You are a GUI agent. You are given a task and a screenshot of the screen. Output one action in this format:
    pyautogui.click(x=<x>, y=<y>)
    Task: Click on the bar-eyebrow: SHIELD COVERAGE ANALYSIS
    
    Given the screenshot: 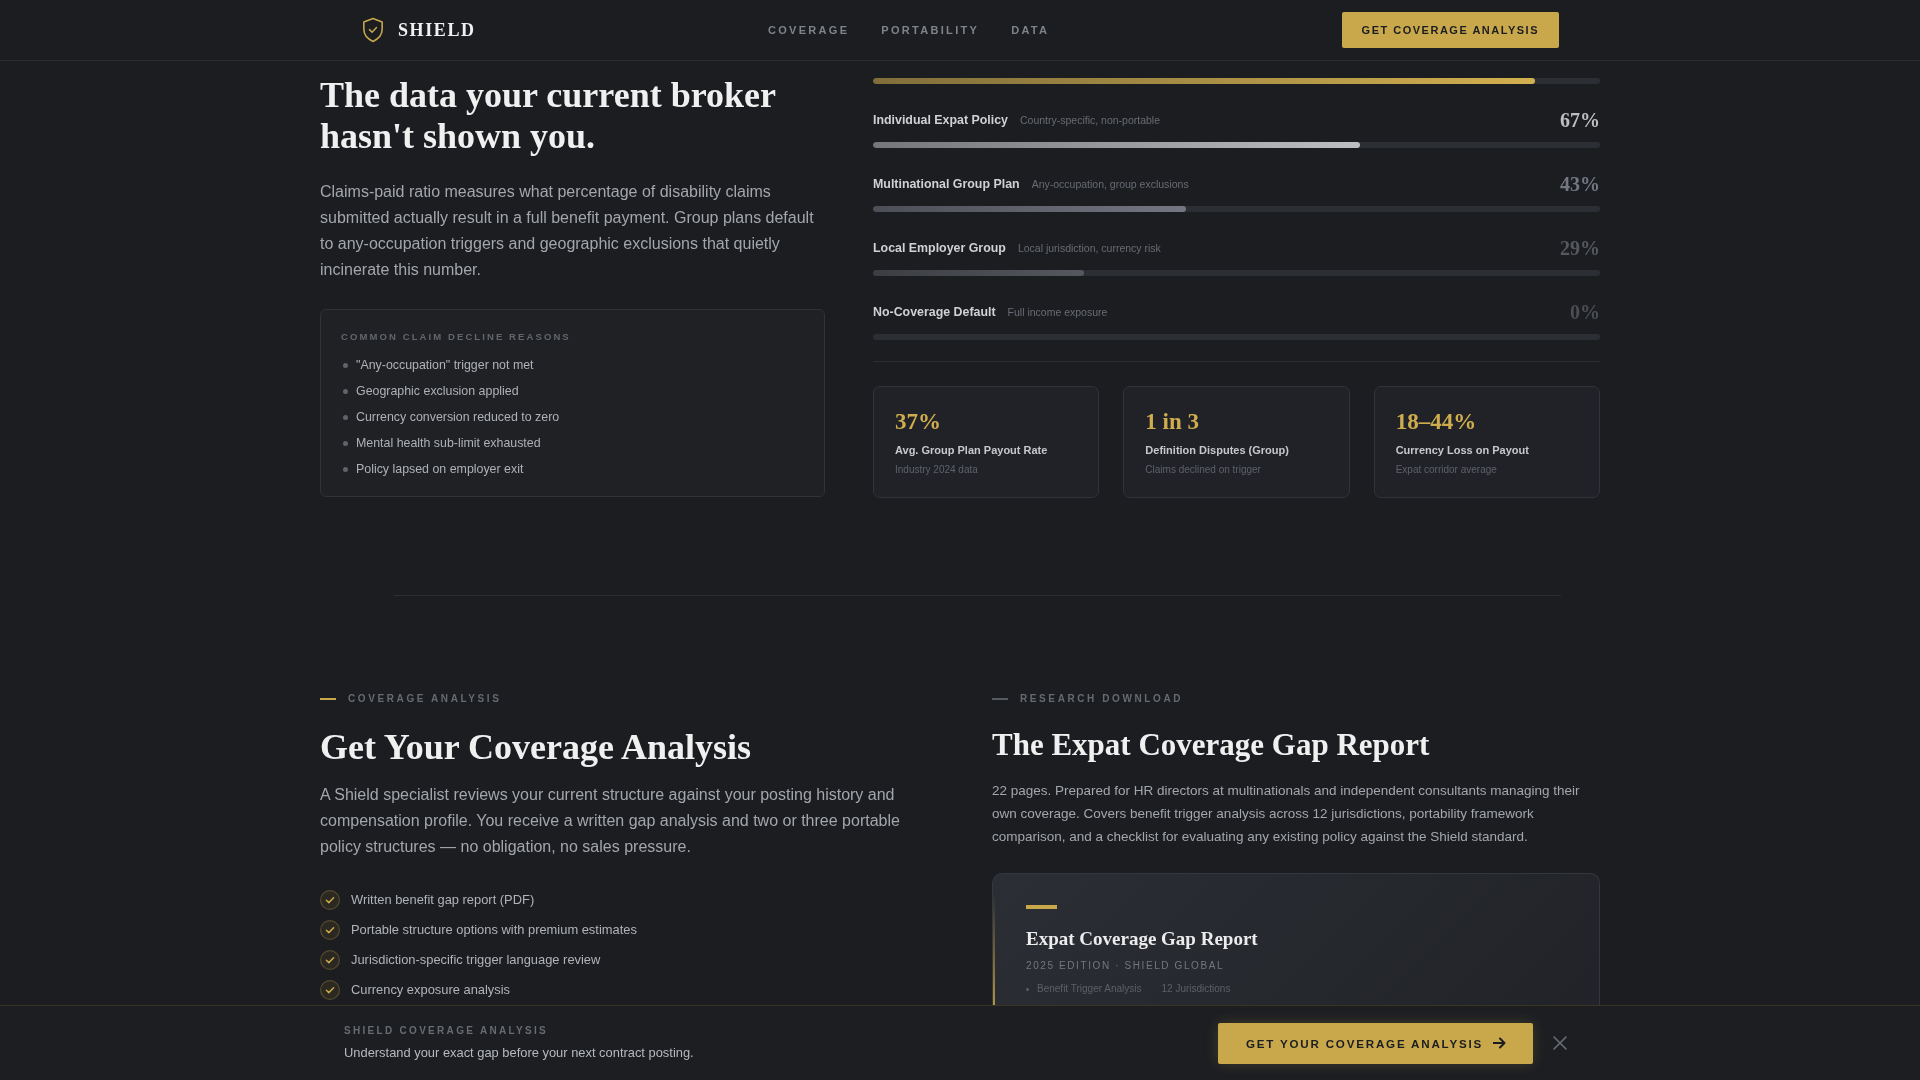 What is the action you would take?
    pyautogui.click(x=446, y=1031)
    